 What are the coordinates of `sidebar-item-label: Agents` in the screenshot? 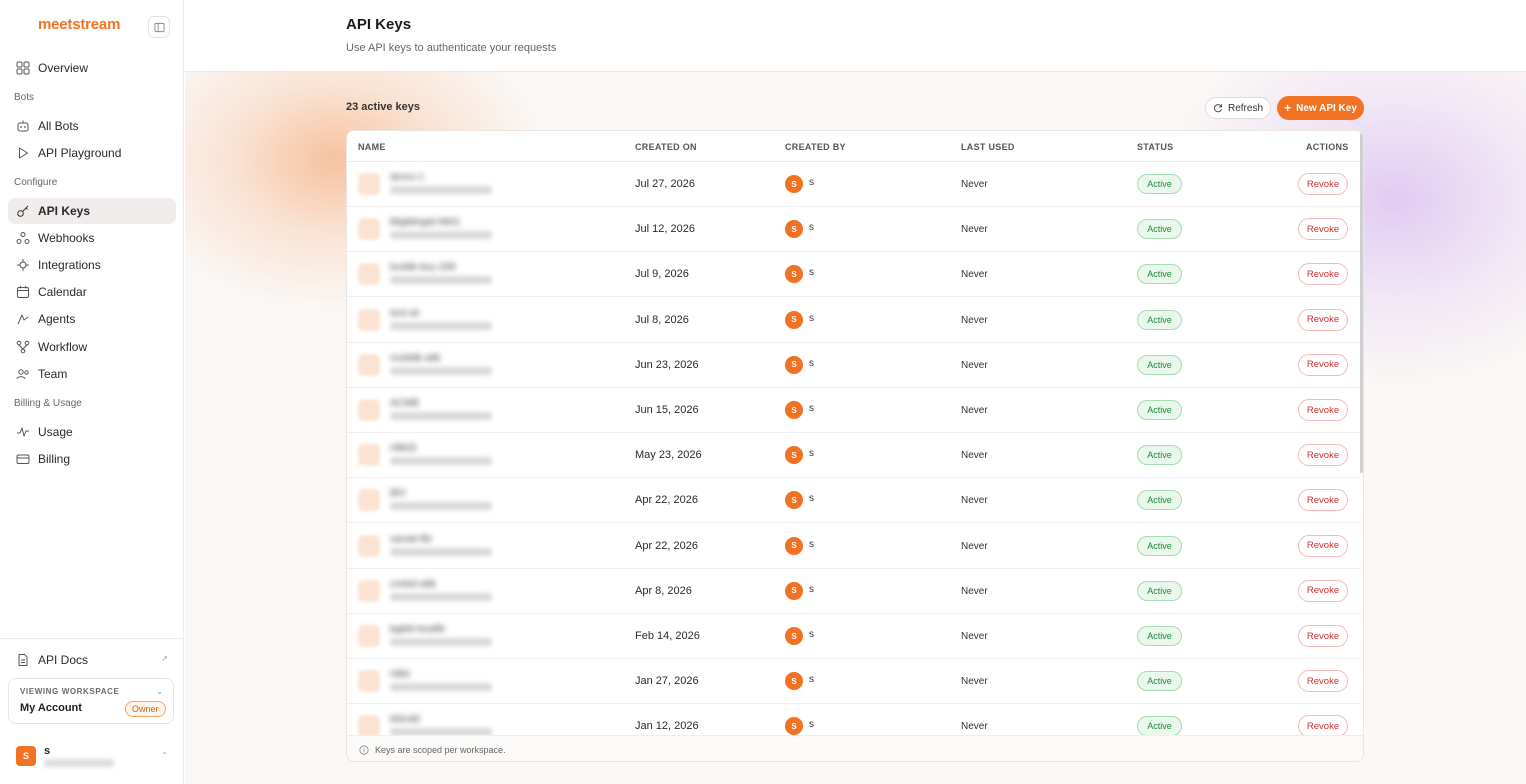 It's located at (57, 319).